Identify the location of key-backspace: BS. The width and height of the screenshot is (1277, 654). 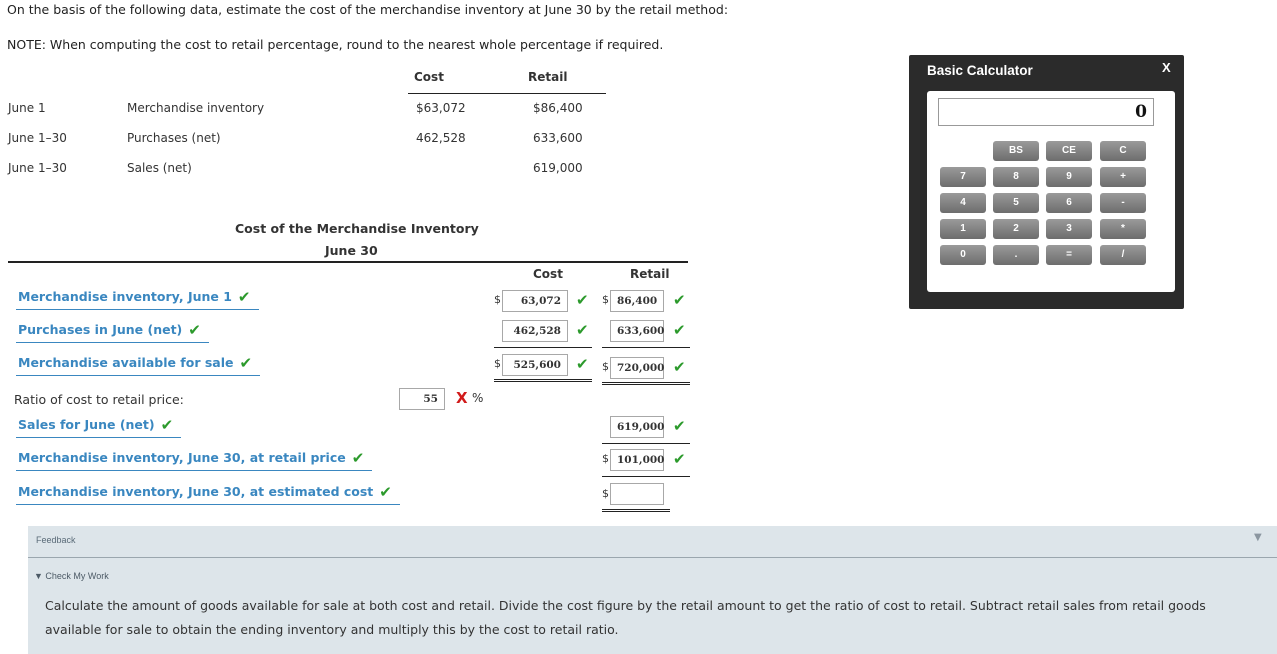
(1016, 151).